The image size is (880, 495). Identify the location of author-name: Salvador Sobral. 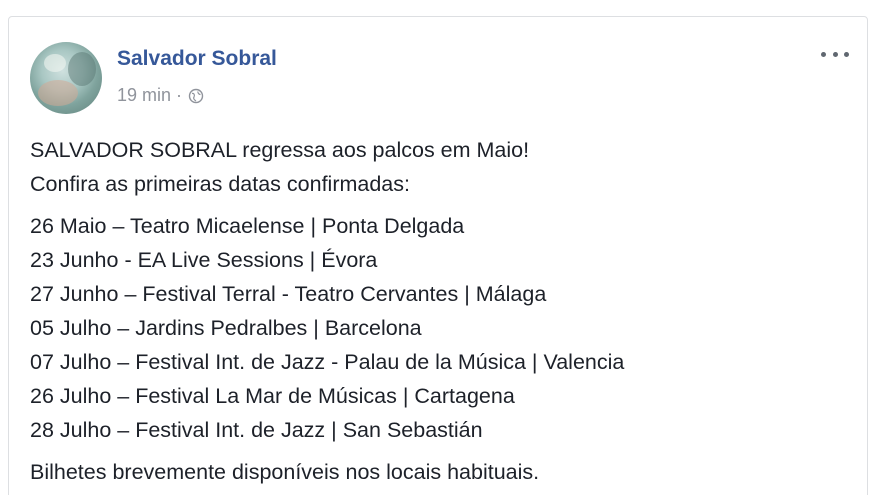
(197, 59).